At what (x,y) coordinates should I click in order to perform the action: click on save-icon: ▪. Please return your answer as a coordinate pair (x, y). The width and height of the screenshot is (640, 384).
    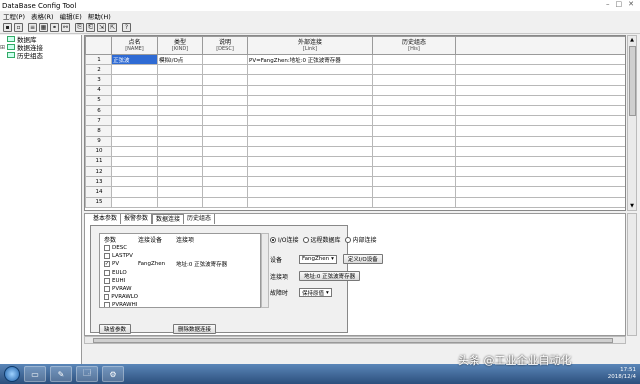
    Looking at the image, I should click on (7, 27).